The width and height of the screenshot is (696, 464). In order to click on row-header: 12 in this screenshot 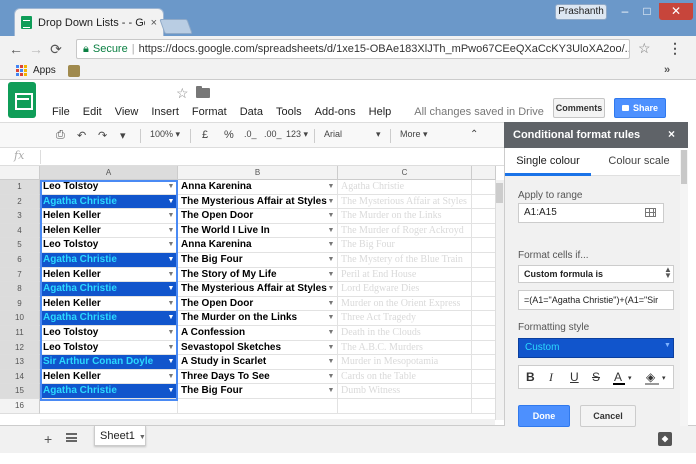, I will do `click(20, 348)`.